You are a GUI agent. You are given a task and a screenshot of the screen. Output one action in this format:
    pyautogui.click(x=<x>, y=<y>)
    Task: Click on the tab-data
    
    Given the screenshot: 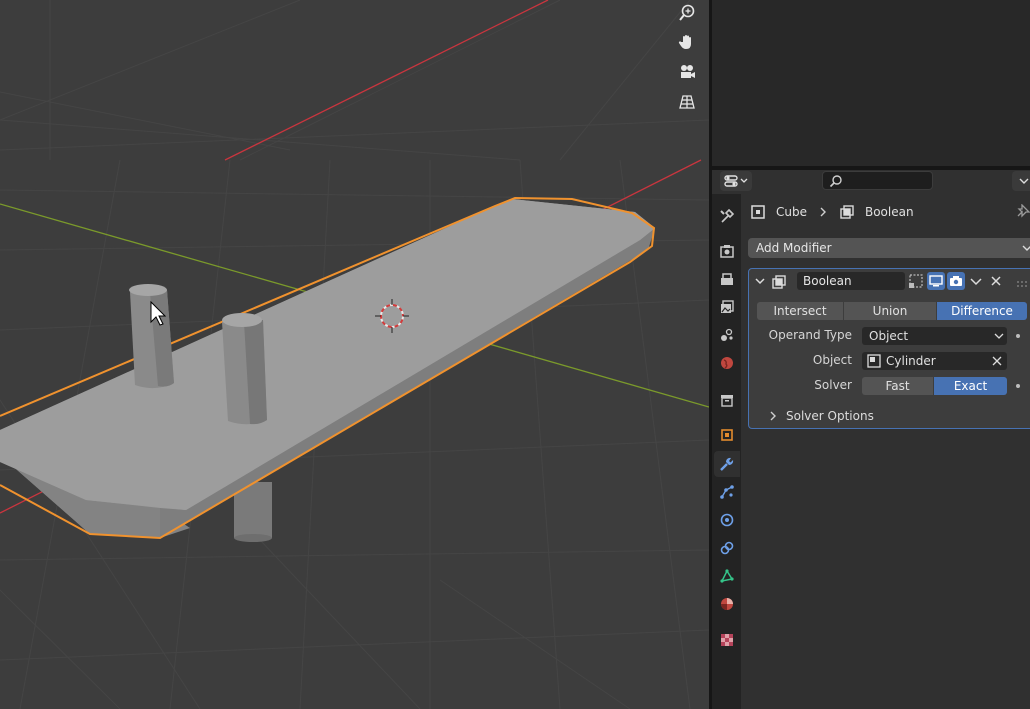 What is the action you would take?
    pyautogui.click(x=727, y=576)
    